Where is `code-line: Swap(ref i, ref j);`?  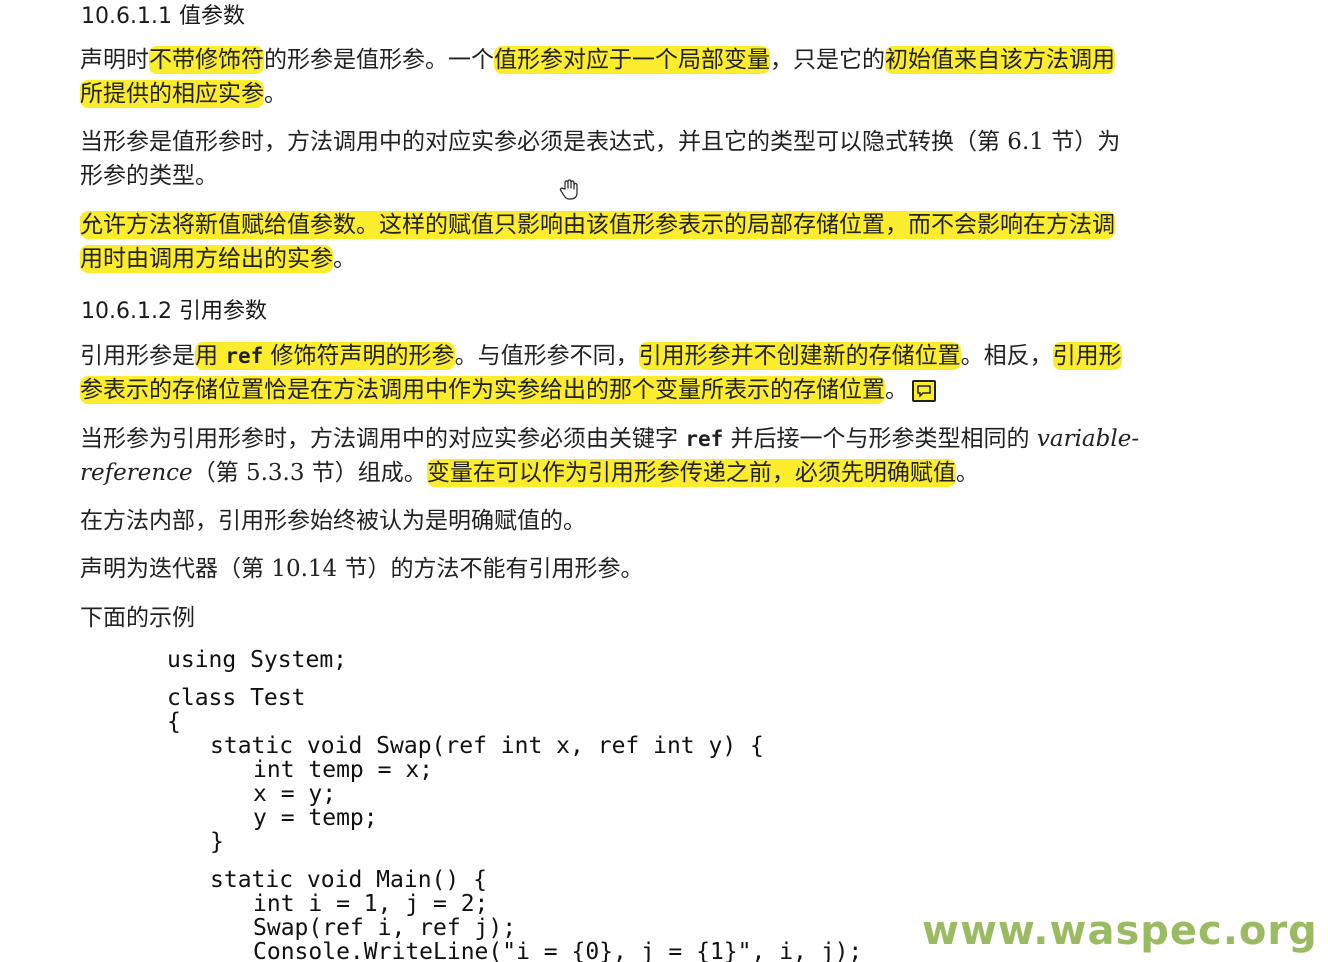 code-line: Swap(ref i, ref j); is located at coordinates (385, 928).